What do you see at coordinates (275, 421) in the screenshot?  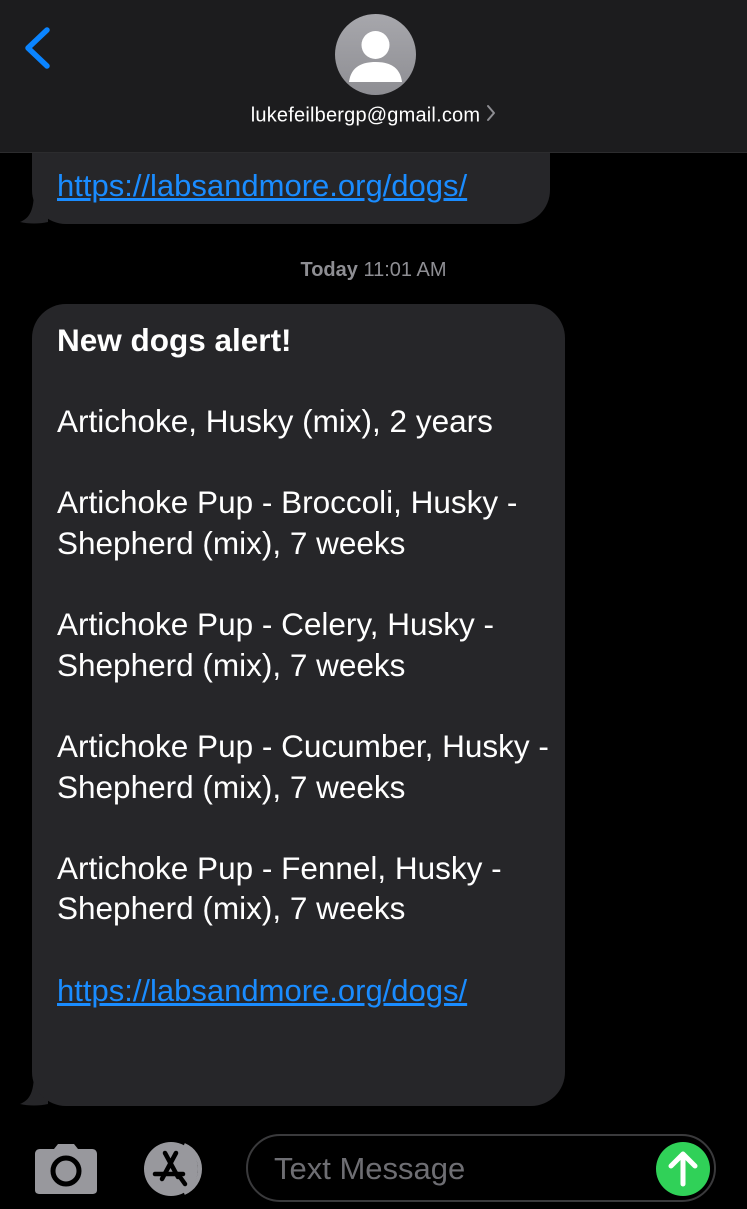 I see `message-line: Artichoke, Husky (mix), 2 years` at bounding box center [275, 421].